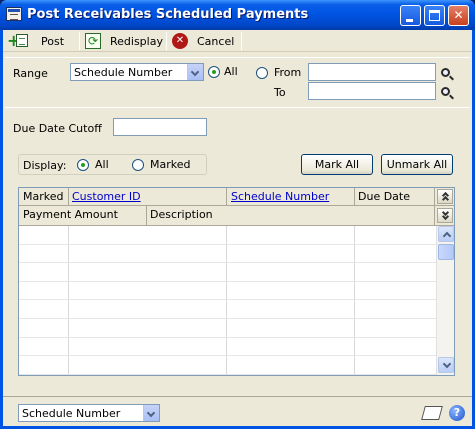  Describe the element at coordinates (445, 300) in the screenshot. I see `grid-scrollbar` at that location.